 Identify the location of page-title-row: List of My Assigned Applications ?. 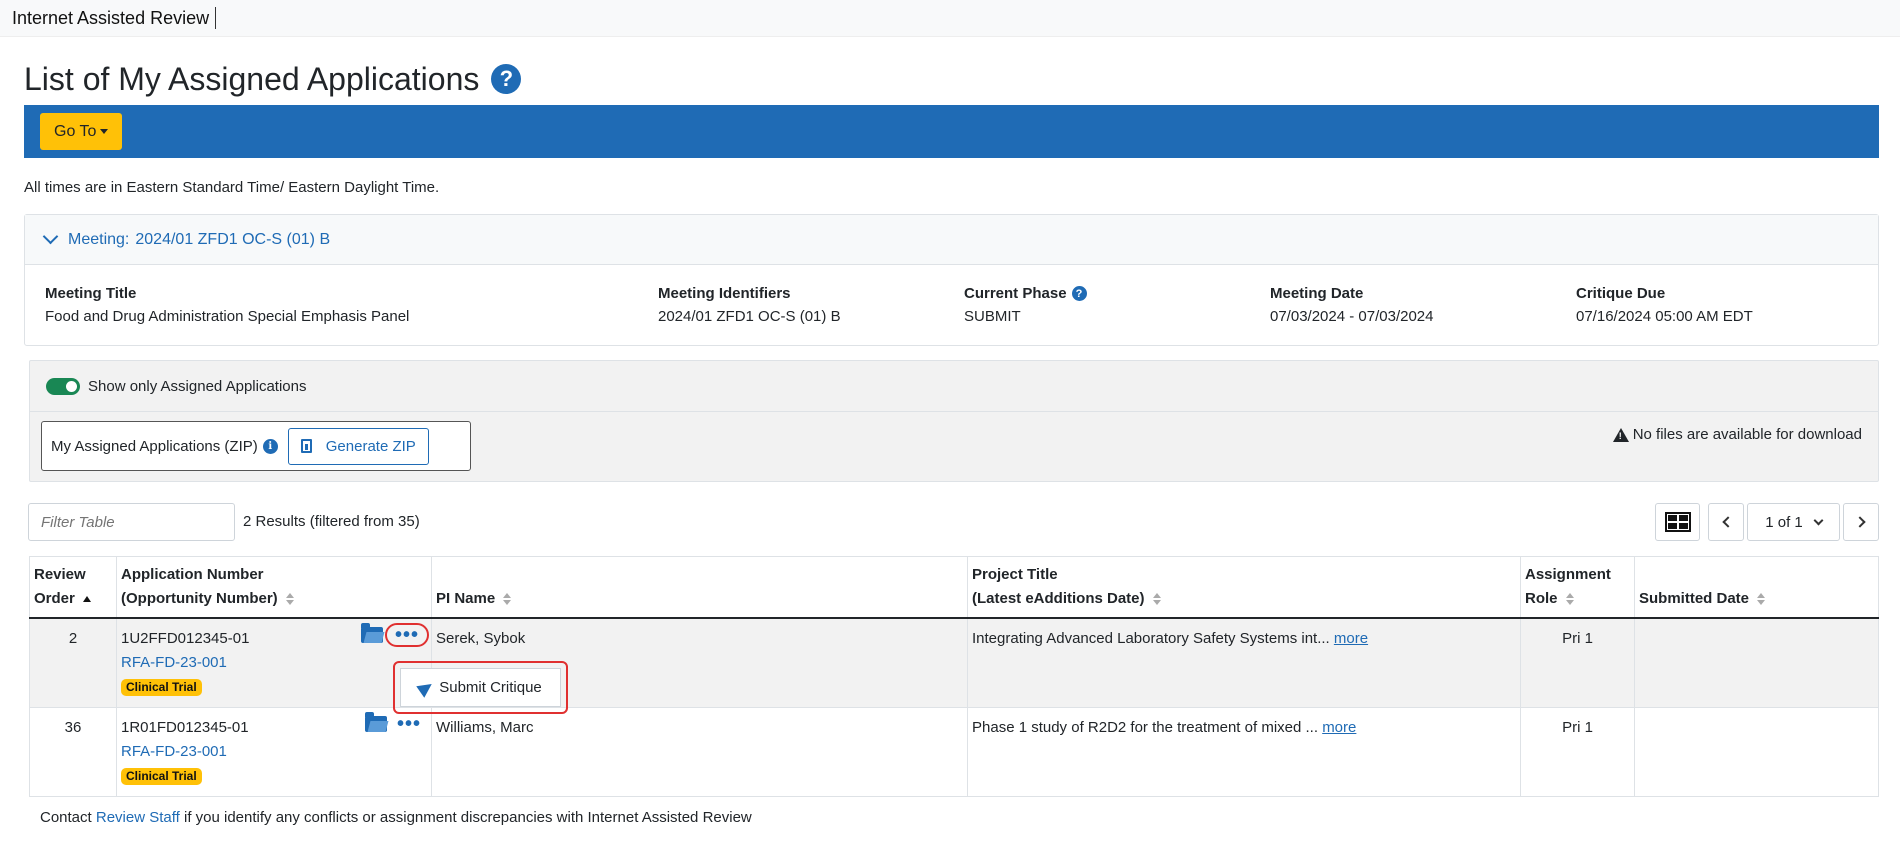
(951, 79).